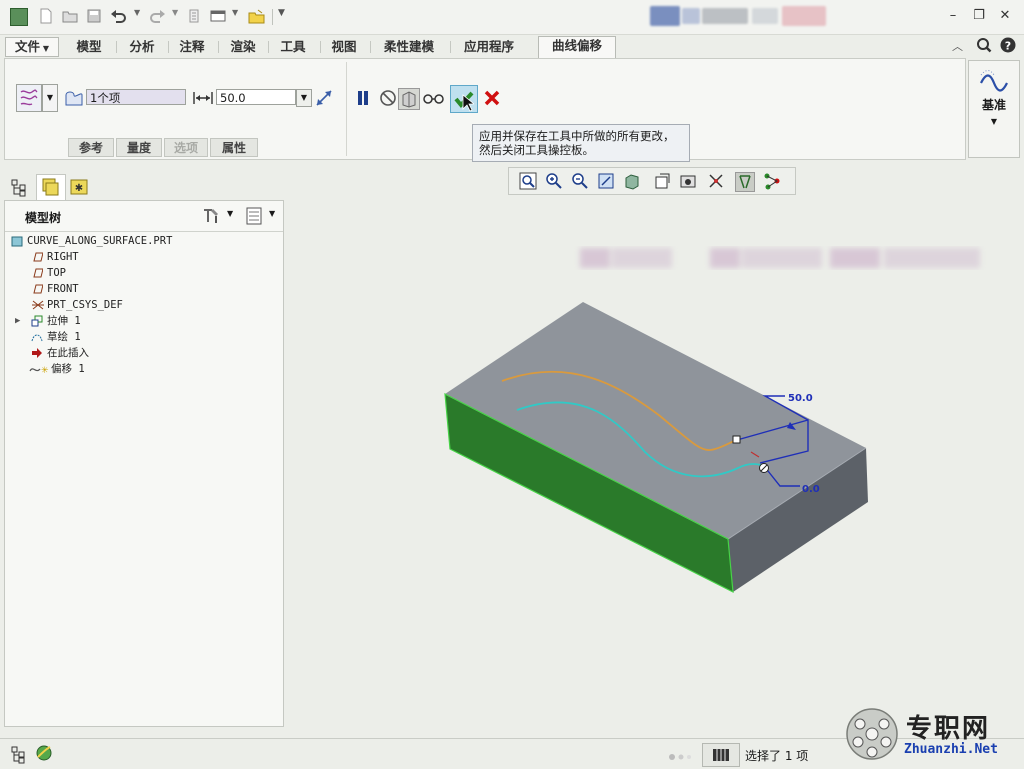 The height and width of the screenshot is (769, 1024). I want to click on tree-item-label: 拉伸 1, so click(64, 321).